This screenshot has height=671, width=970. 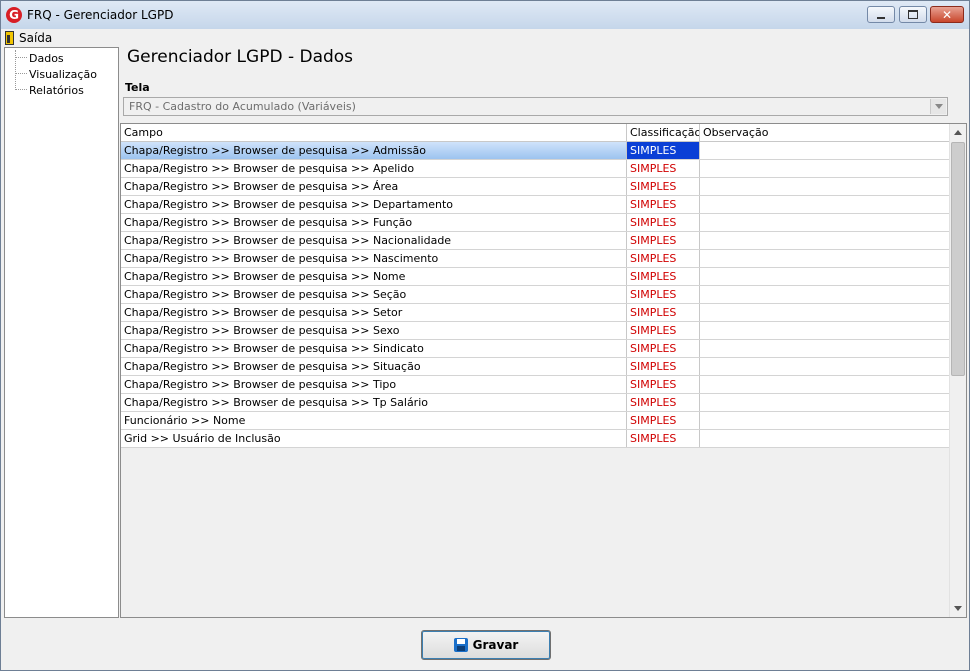 I want to click on window-title: FRQ - Gerenciador LGPD, so click(x=100, y=15).